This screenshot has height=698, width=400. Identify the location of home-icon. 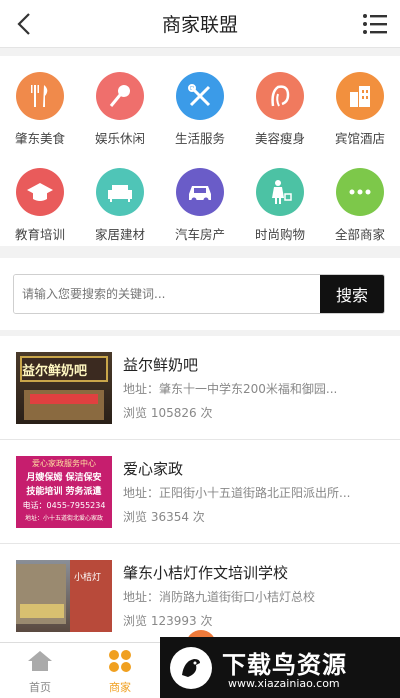
(40, 661).